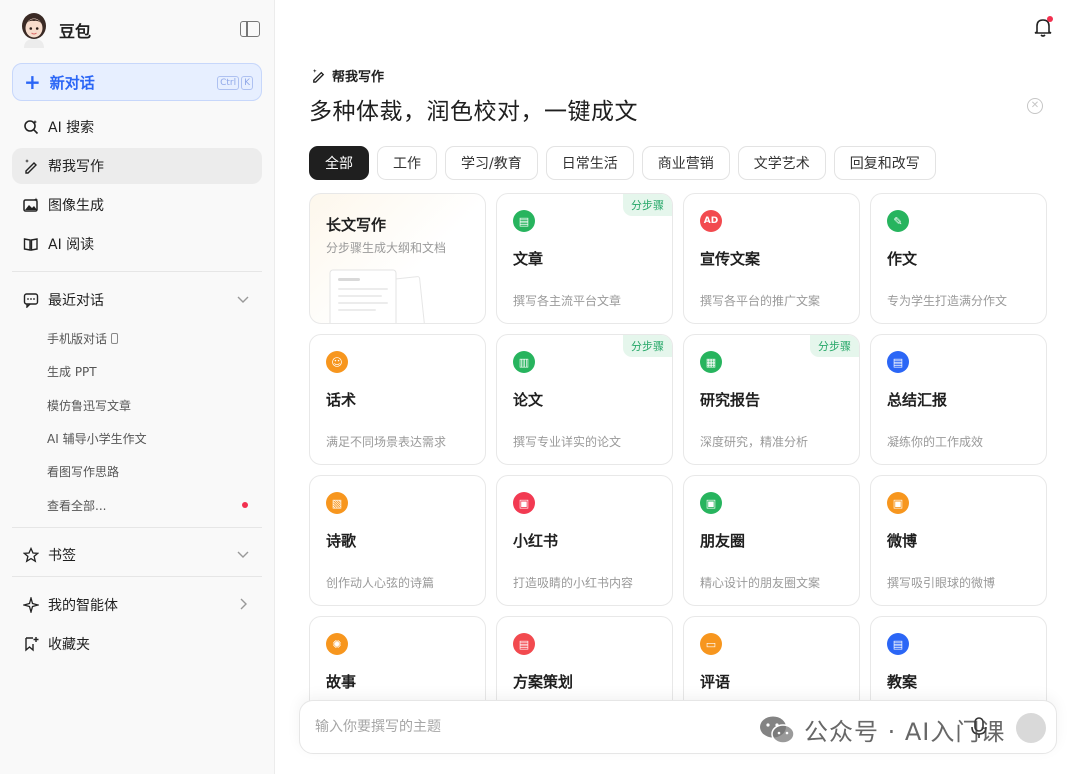 The height and width of the screenshot is (774, 1080). What do you see at coordinates (1043, 27) in the screenshot?
I see `notification-bell-icon` at bounding box center [1043, 27].